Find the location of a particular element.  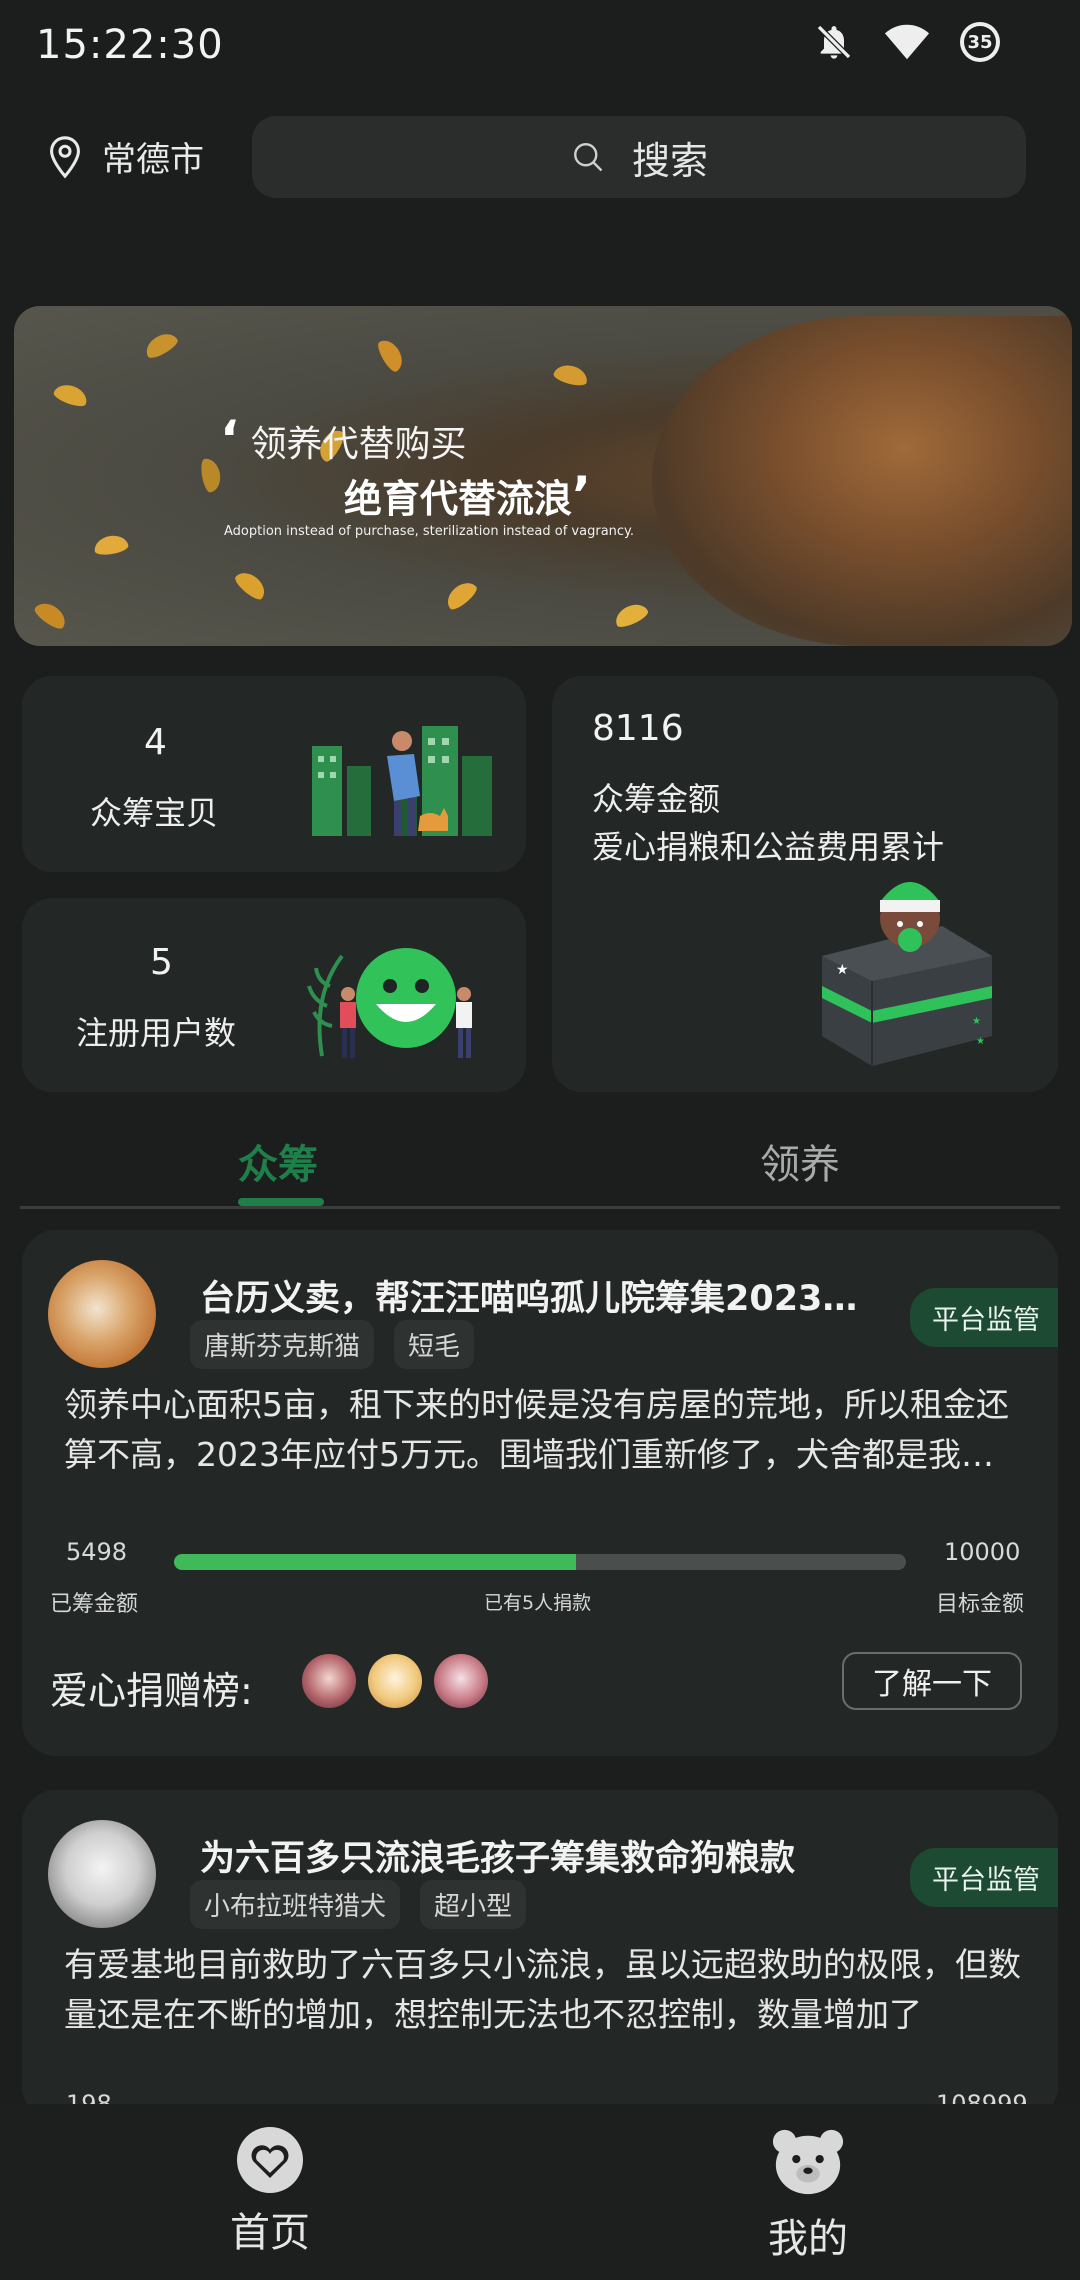

heart-icon is located at coordinates (270, 2160).